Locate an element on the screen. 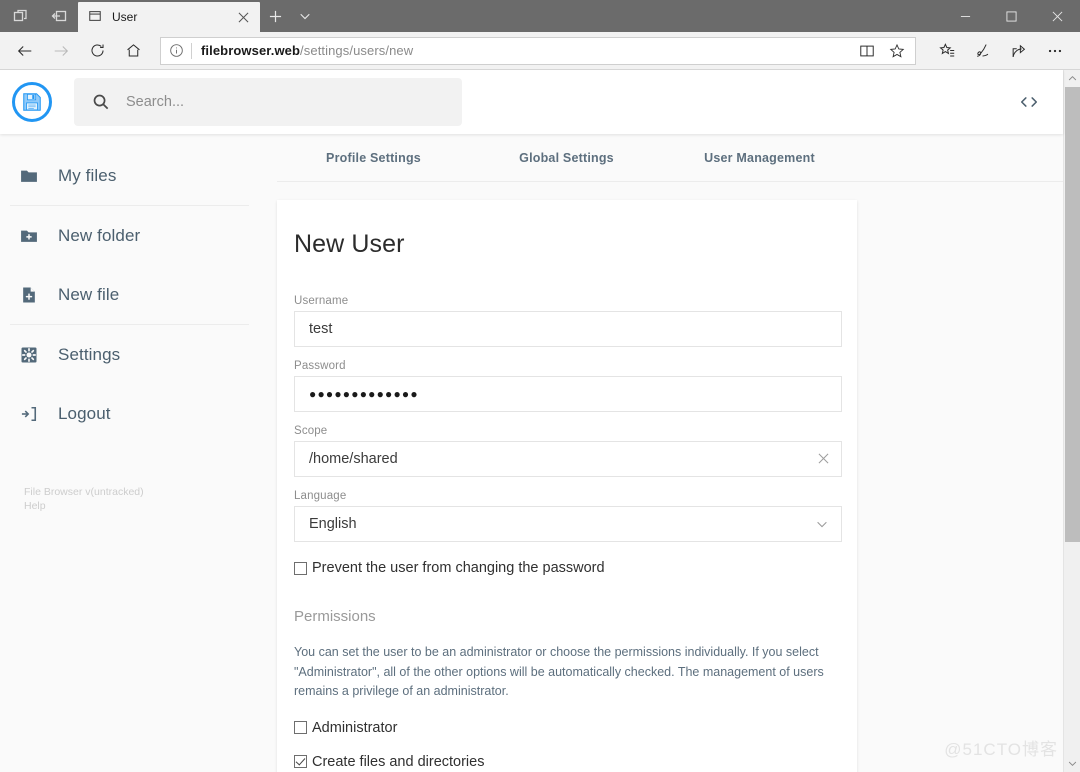  new-tab-button is located at coordinates (275, 16).